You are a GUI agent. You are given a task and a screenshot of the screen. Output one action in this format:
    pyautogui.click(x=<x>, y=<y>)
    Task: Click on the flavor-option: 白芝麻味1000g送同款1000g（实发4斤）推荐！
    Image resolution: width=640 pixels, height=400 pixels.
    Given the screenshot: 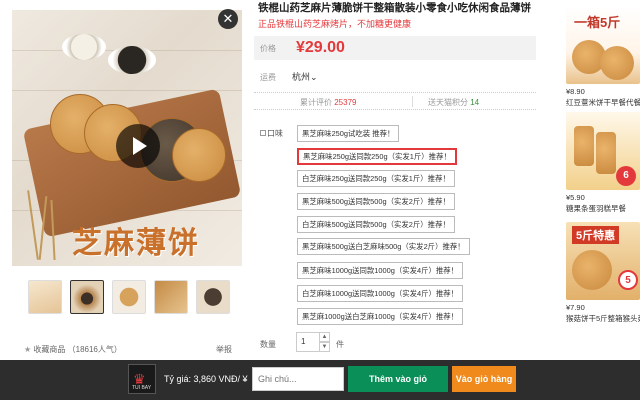 What is the action you would take?
    pyautogui.click(x=380, y=293)
    